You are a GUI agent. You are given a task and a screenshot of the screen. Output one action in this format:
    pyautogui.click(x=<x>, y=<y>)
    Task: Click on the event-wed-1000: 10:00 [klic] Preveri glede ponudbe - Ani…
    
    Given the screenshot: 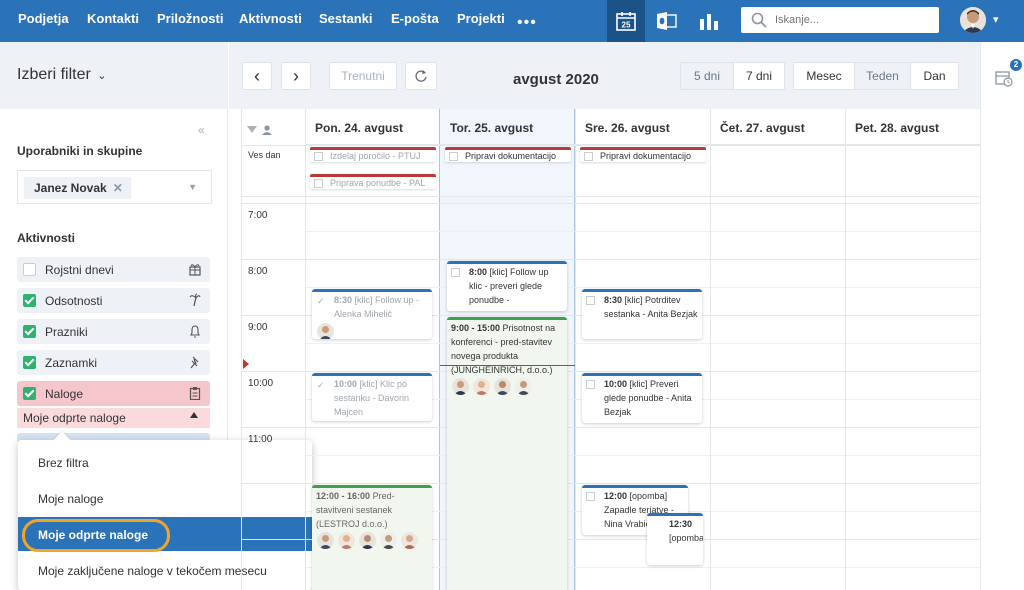 What is the action you would take?
    pyautogui.click(x=642, y=398)
    